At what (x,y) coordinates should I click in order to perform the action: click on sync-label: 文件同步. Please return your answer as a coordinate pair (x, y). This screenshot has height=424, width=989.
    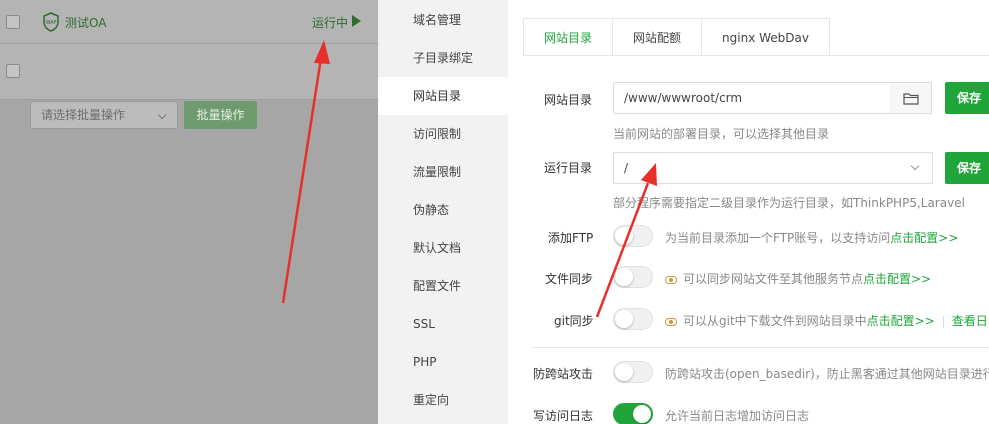
    Looking at the image, I should click on (569, 279).